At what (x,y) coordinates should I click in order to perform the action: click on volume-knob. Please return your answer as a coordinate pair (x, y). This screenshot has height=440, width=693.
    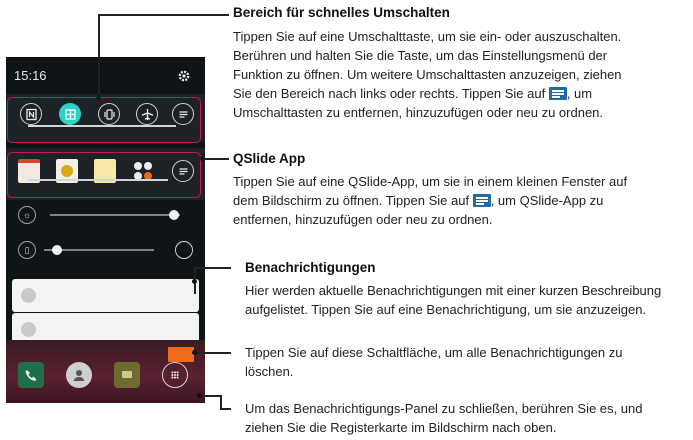
    Looking at the image, I should click on (57, 250).